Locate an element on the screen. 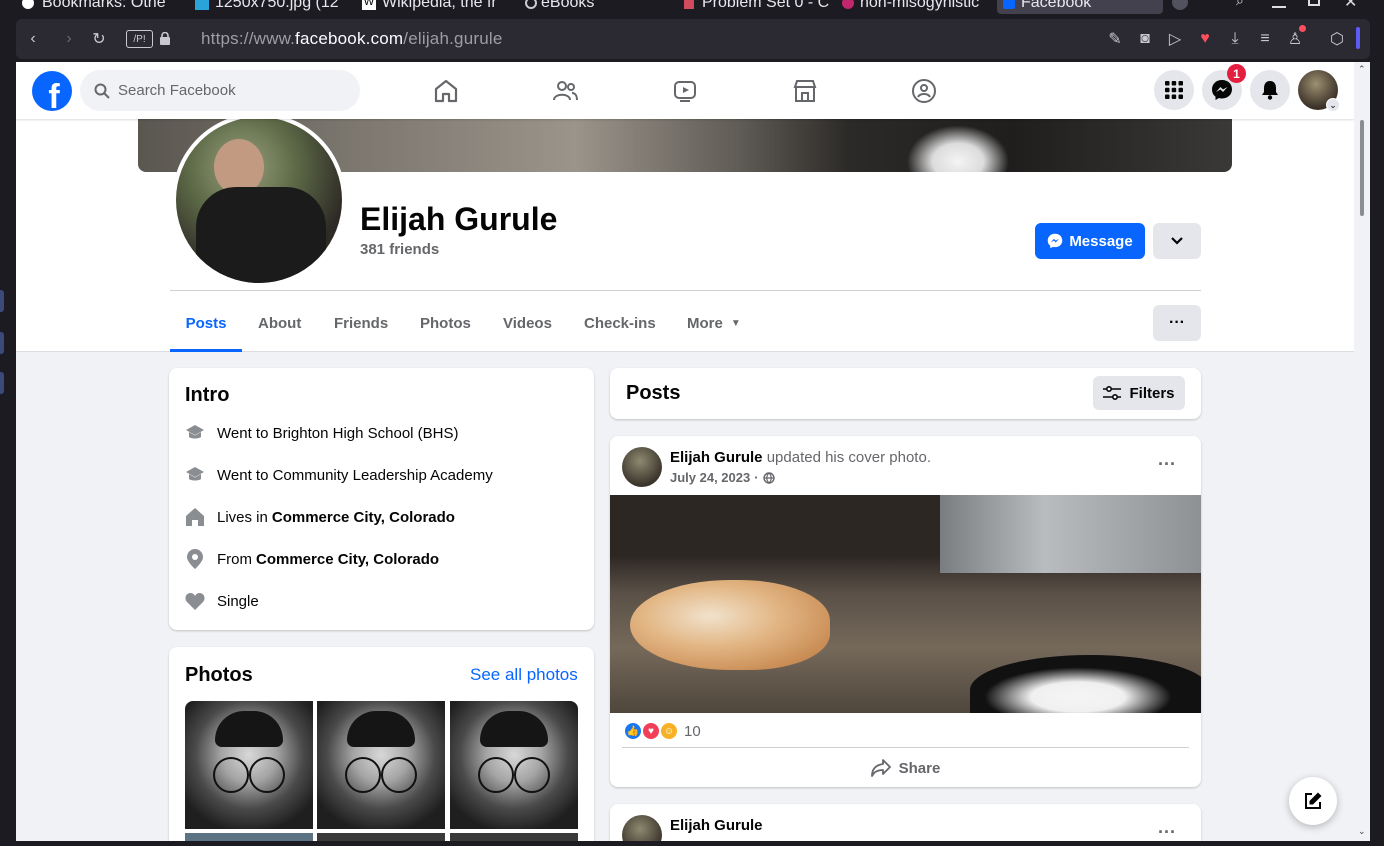  tab-friends: Friends is located at coordinates (361, 329).